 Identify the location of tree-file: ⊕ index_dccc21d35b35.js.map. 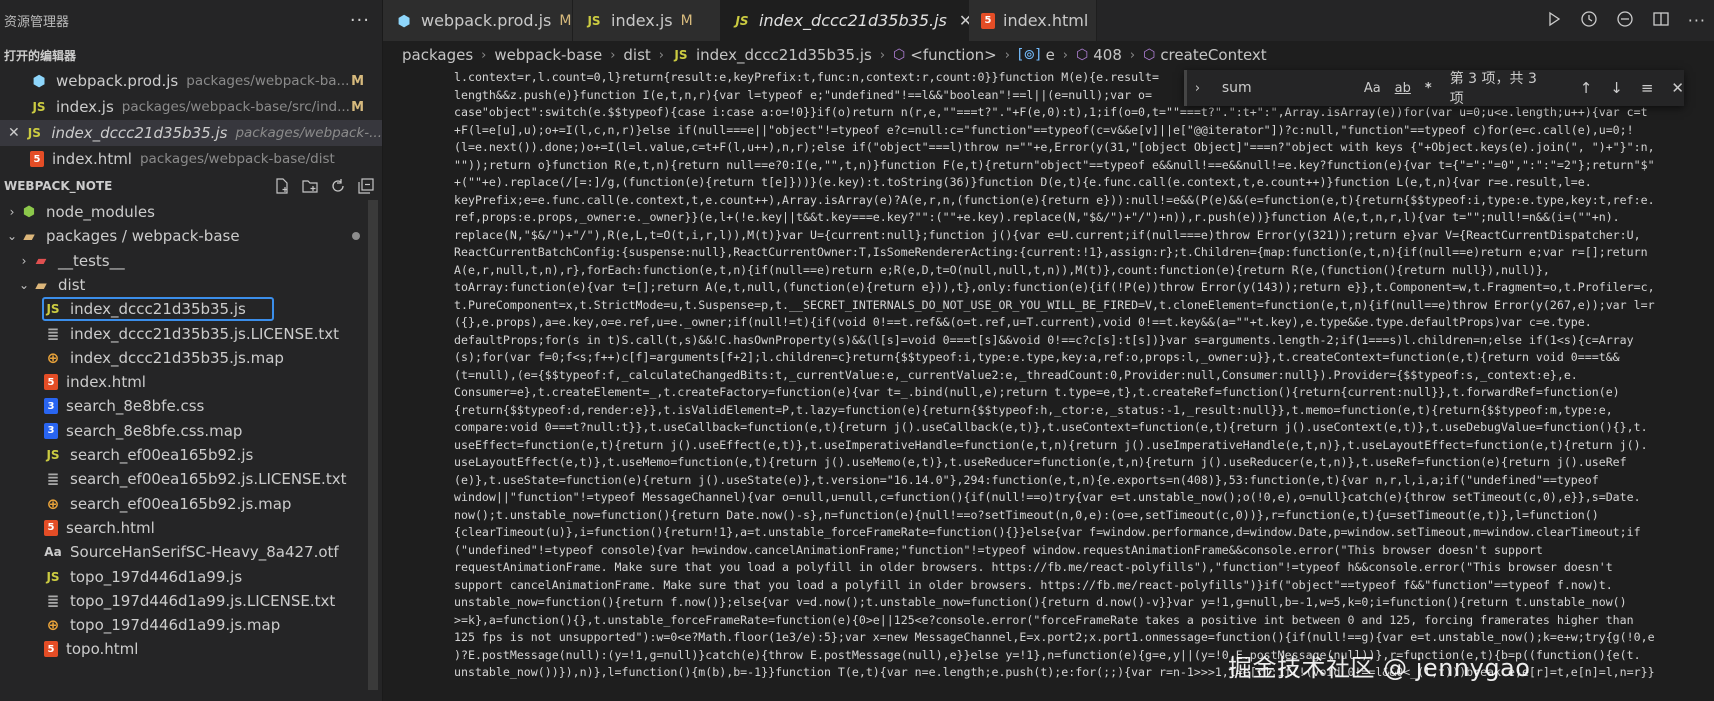
(191, 358).